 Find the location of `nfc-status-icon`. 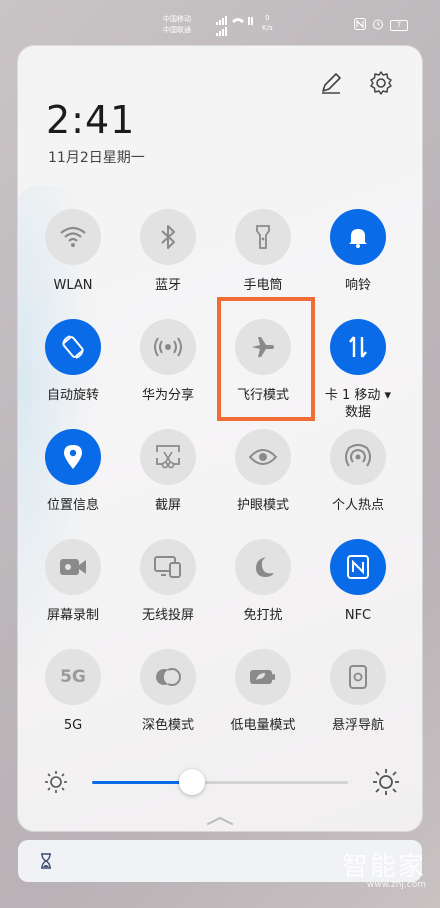

nfc-status-icon is located at coordinates (360, 25).